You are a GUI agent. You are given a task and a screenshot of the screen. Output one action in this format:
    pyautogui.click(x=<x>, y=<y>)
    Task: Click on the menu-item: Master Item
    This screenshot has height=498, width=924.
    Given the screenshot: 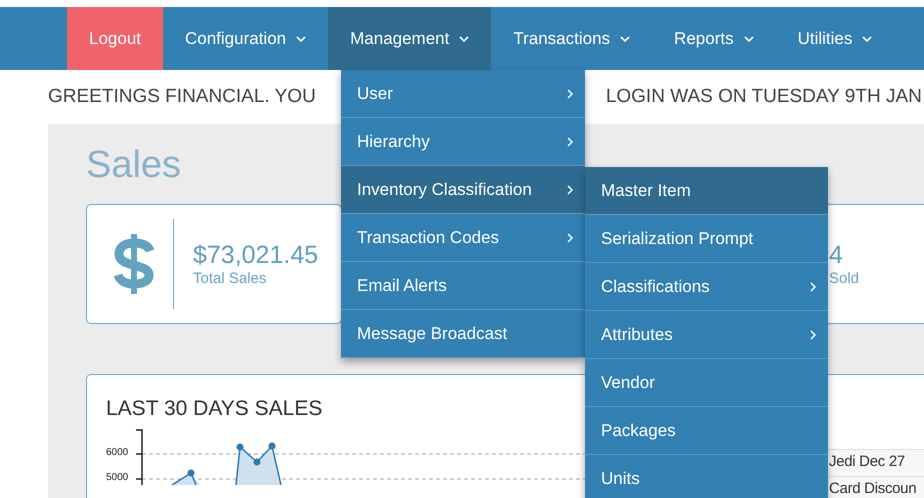 What is the action you would take?
    pyautogui.click(x=706, y=191)
    